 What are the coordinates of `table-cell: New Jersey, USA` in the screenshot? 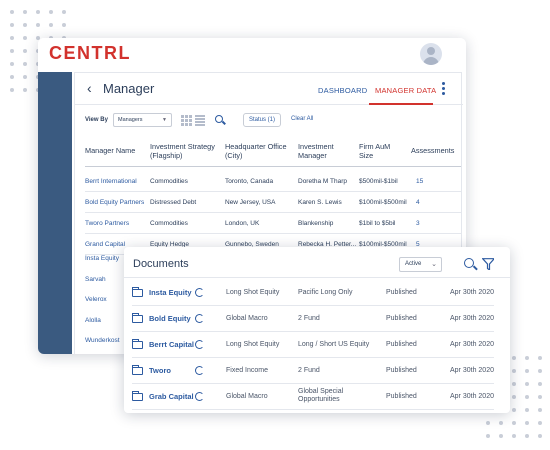 It's located at (250, 202).